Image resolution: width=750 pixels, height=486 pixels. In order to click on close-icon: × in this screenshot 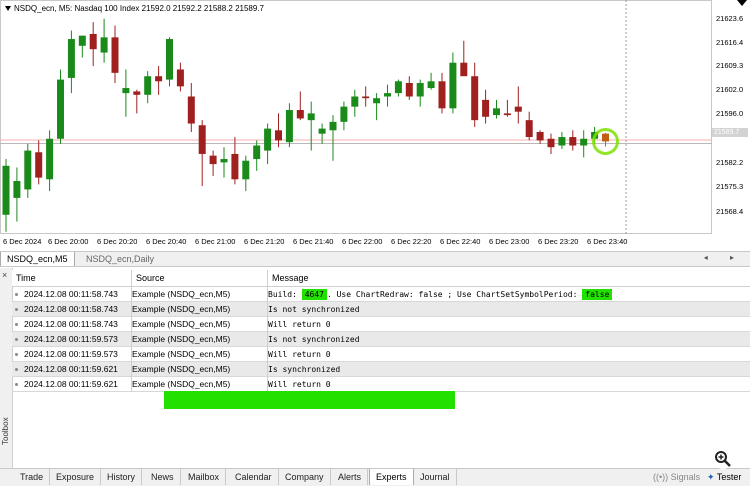, I will do `click(4, 275)`.